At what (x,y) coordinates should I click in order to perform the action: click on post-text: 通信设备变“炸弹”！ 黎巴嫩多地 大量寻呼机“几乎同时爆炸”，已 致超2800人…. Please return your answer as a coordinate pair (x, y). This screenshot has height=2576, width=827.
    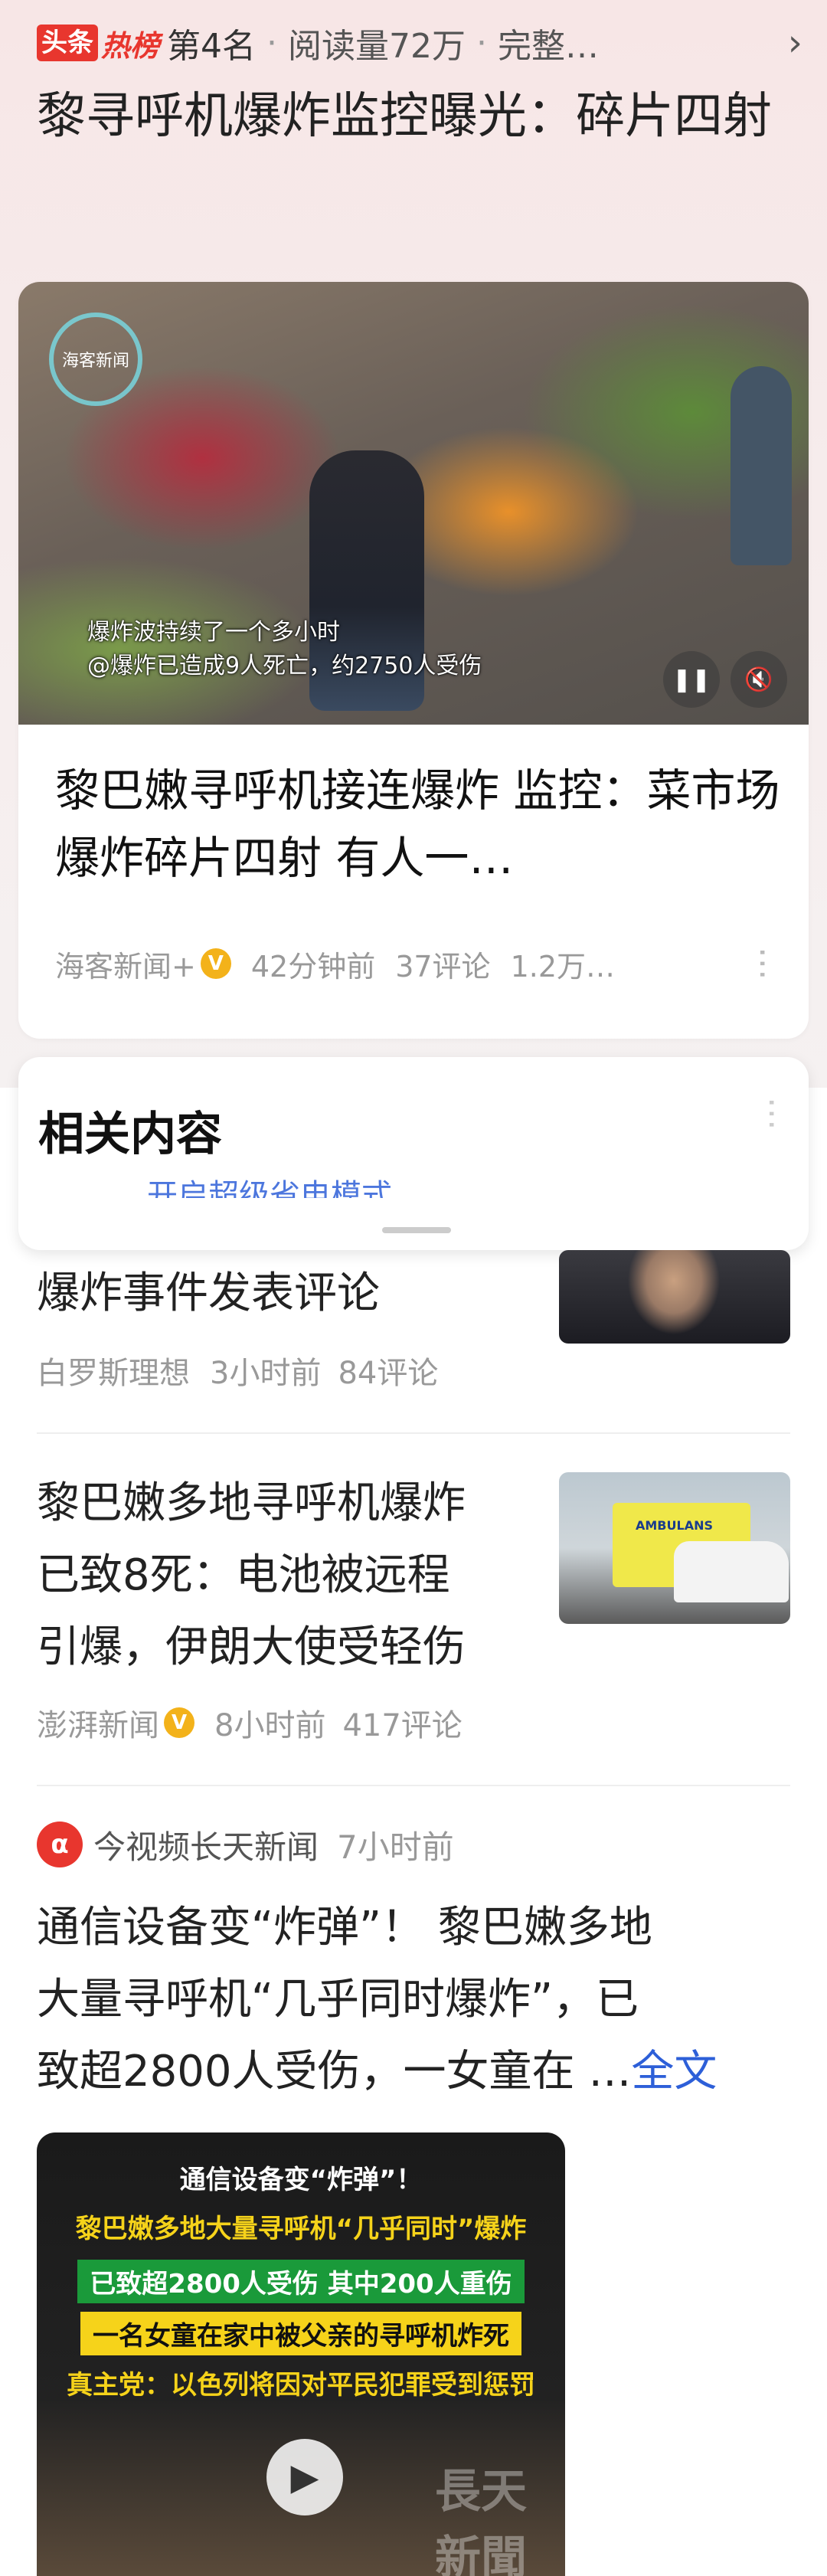
    Looking at the image, I should click on (416, 2000).